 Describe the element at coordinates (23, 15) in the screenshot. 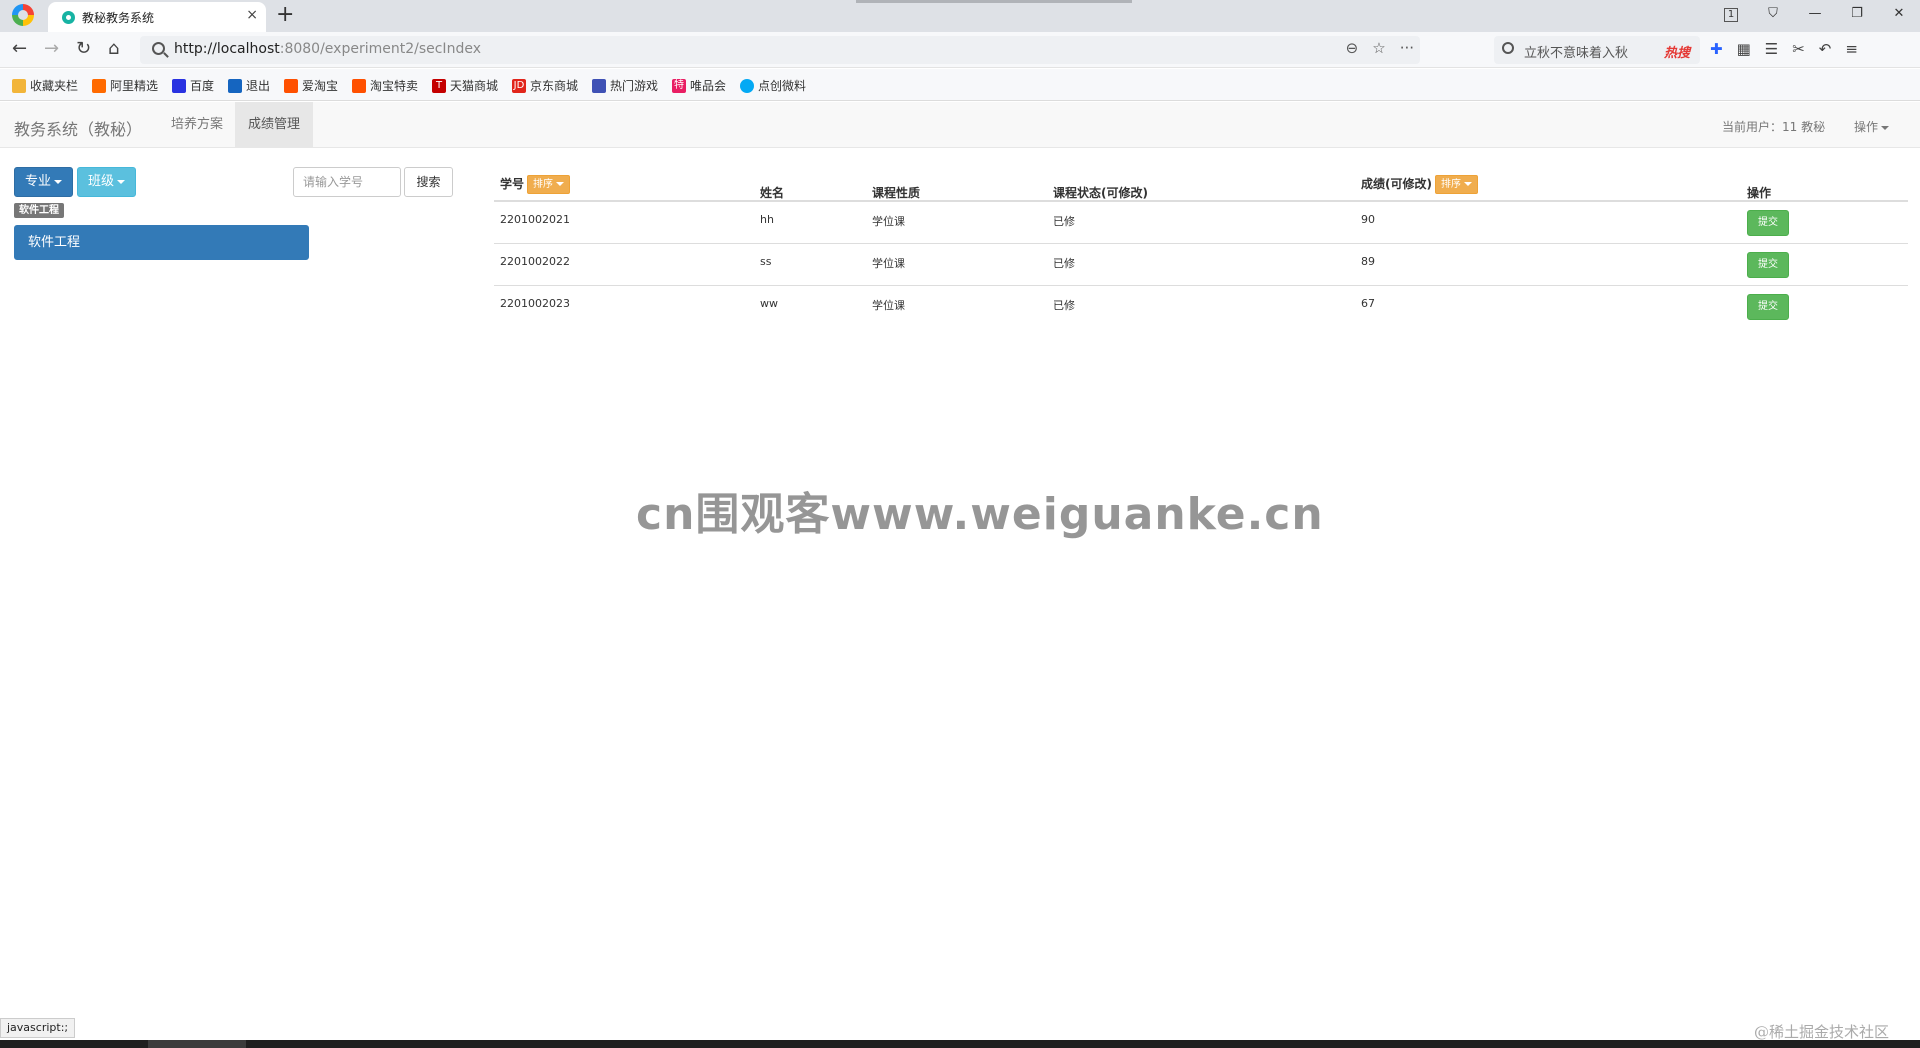

I see `browser-logo-icon` at that location.